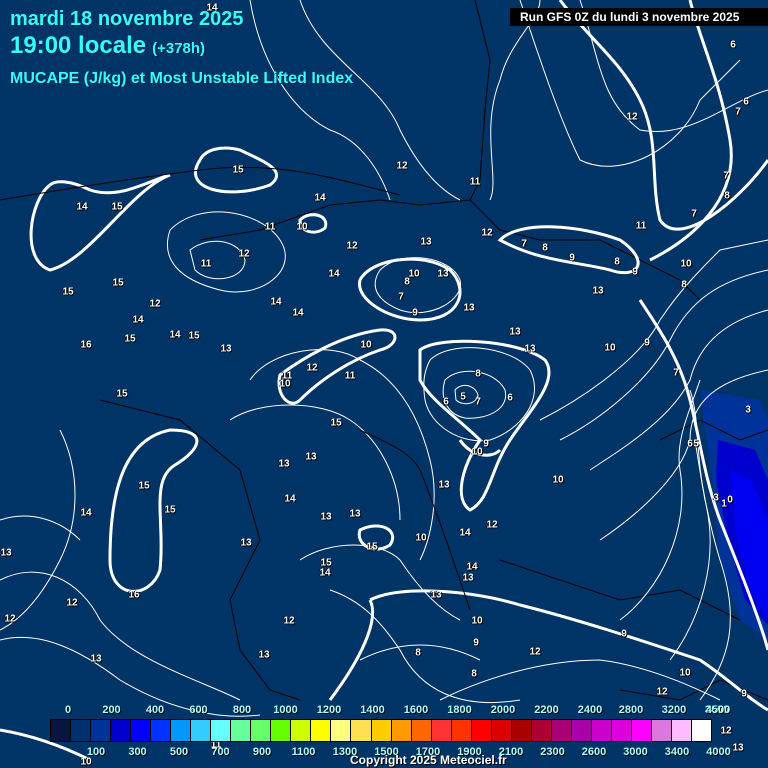 The width and height of the screenshot is (768, 768). I want to click on legend-top-label: 2400, so click(590, 710).